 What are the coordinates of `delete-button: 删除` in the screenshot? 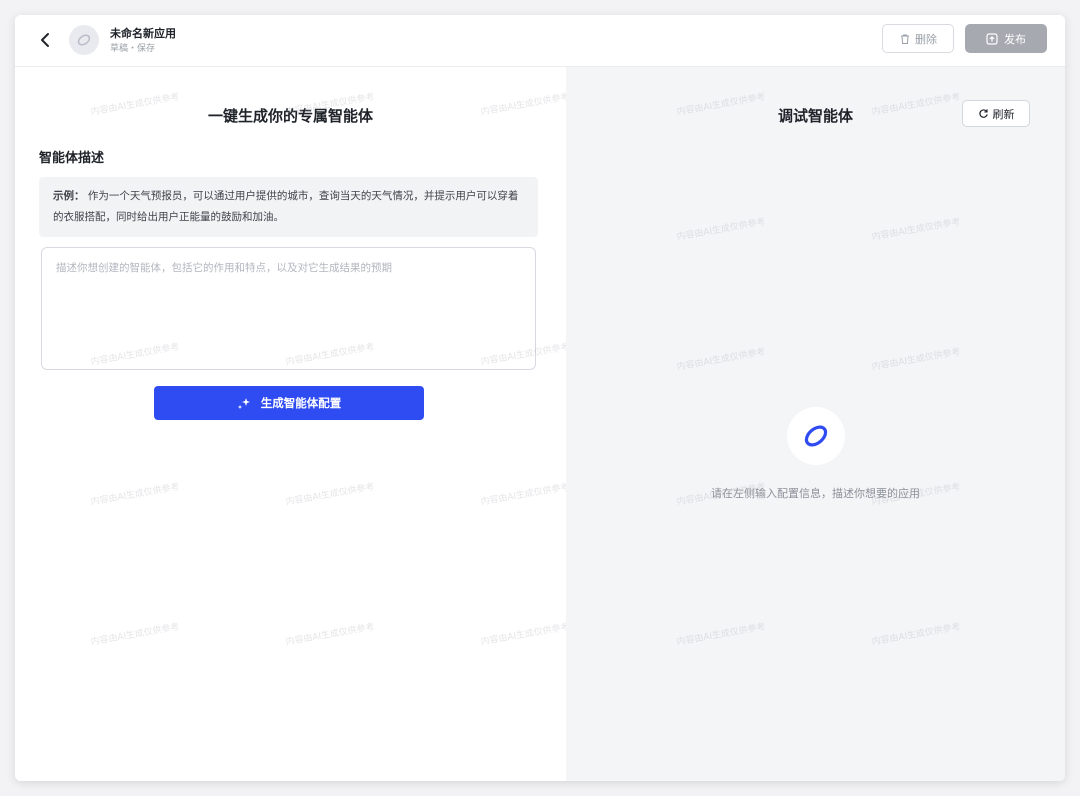 It's located at (918, 38).